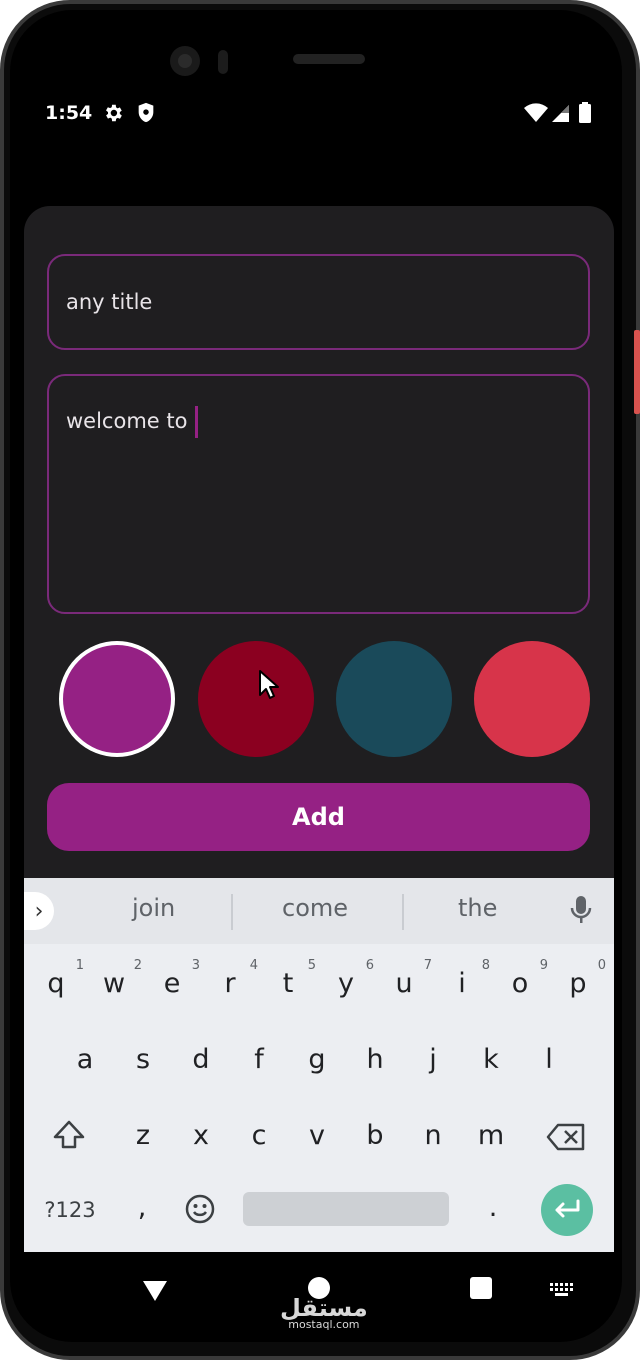 Image resolution: width=640 pixels, height=1360 pixels. I want to click on add-button: Add, so click(318, 817).